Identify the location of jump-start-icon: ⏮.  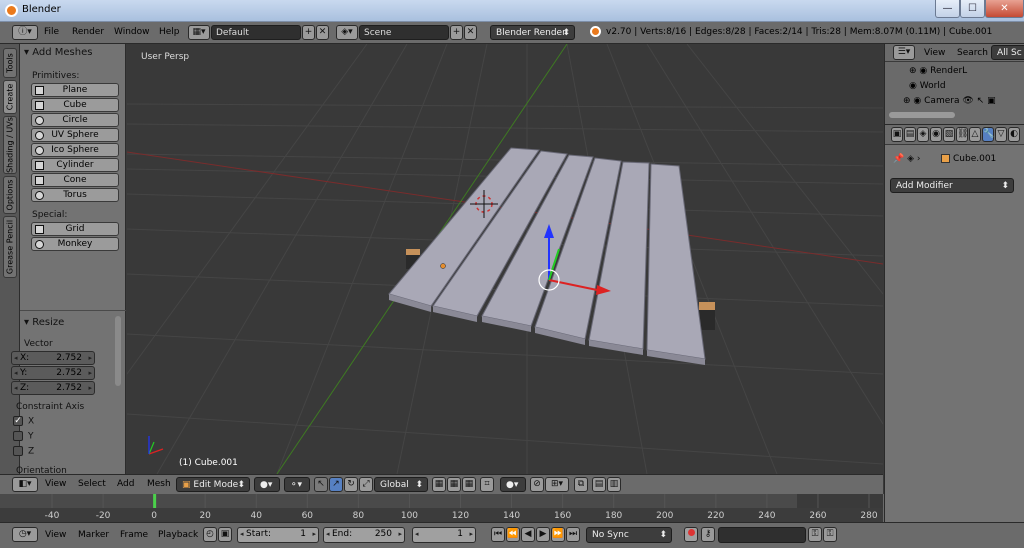
(498, 534).